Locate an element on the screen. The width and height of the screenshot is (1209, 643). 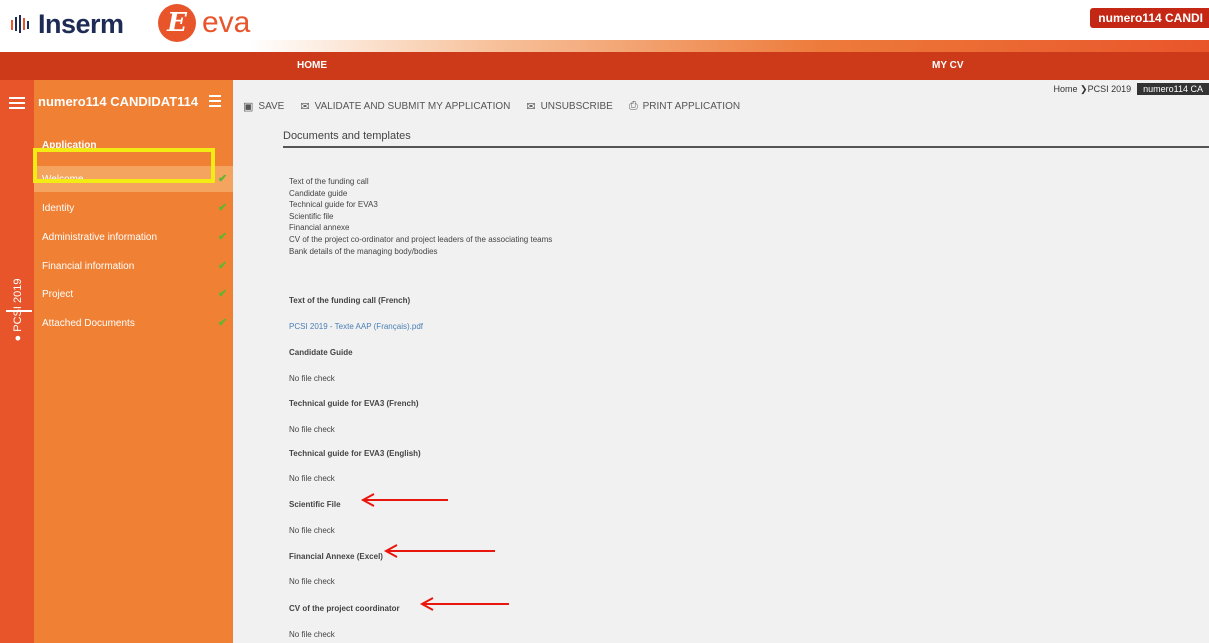
floppy-disk-icon: ▣ is located at coordinates (248, 107).